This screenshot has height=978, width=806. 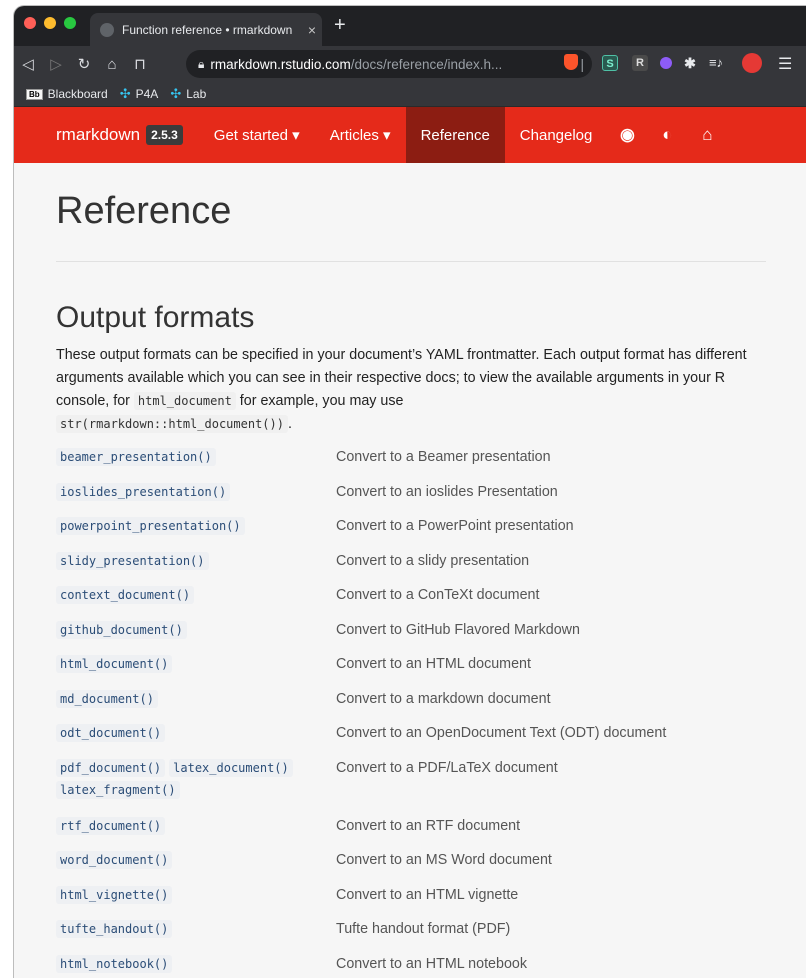 I want to click on function-description: Convert to an HTML vignette, so click(x=427, y=894).